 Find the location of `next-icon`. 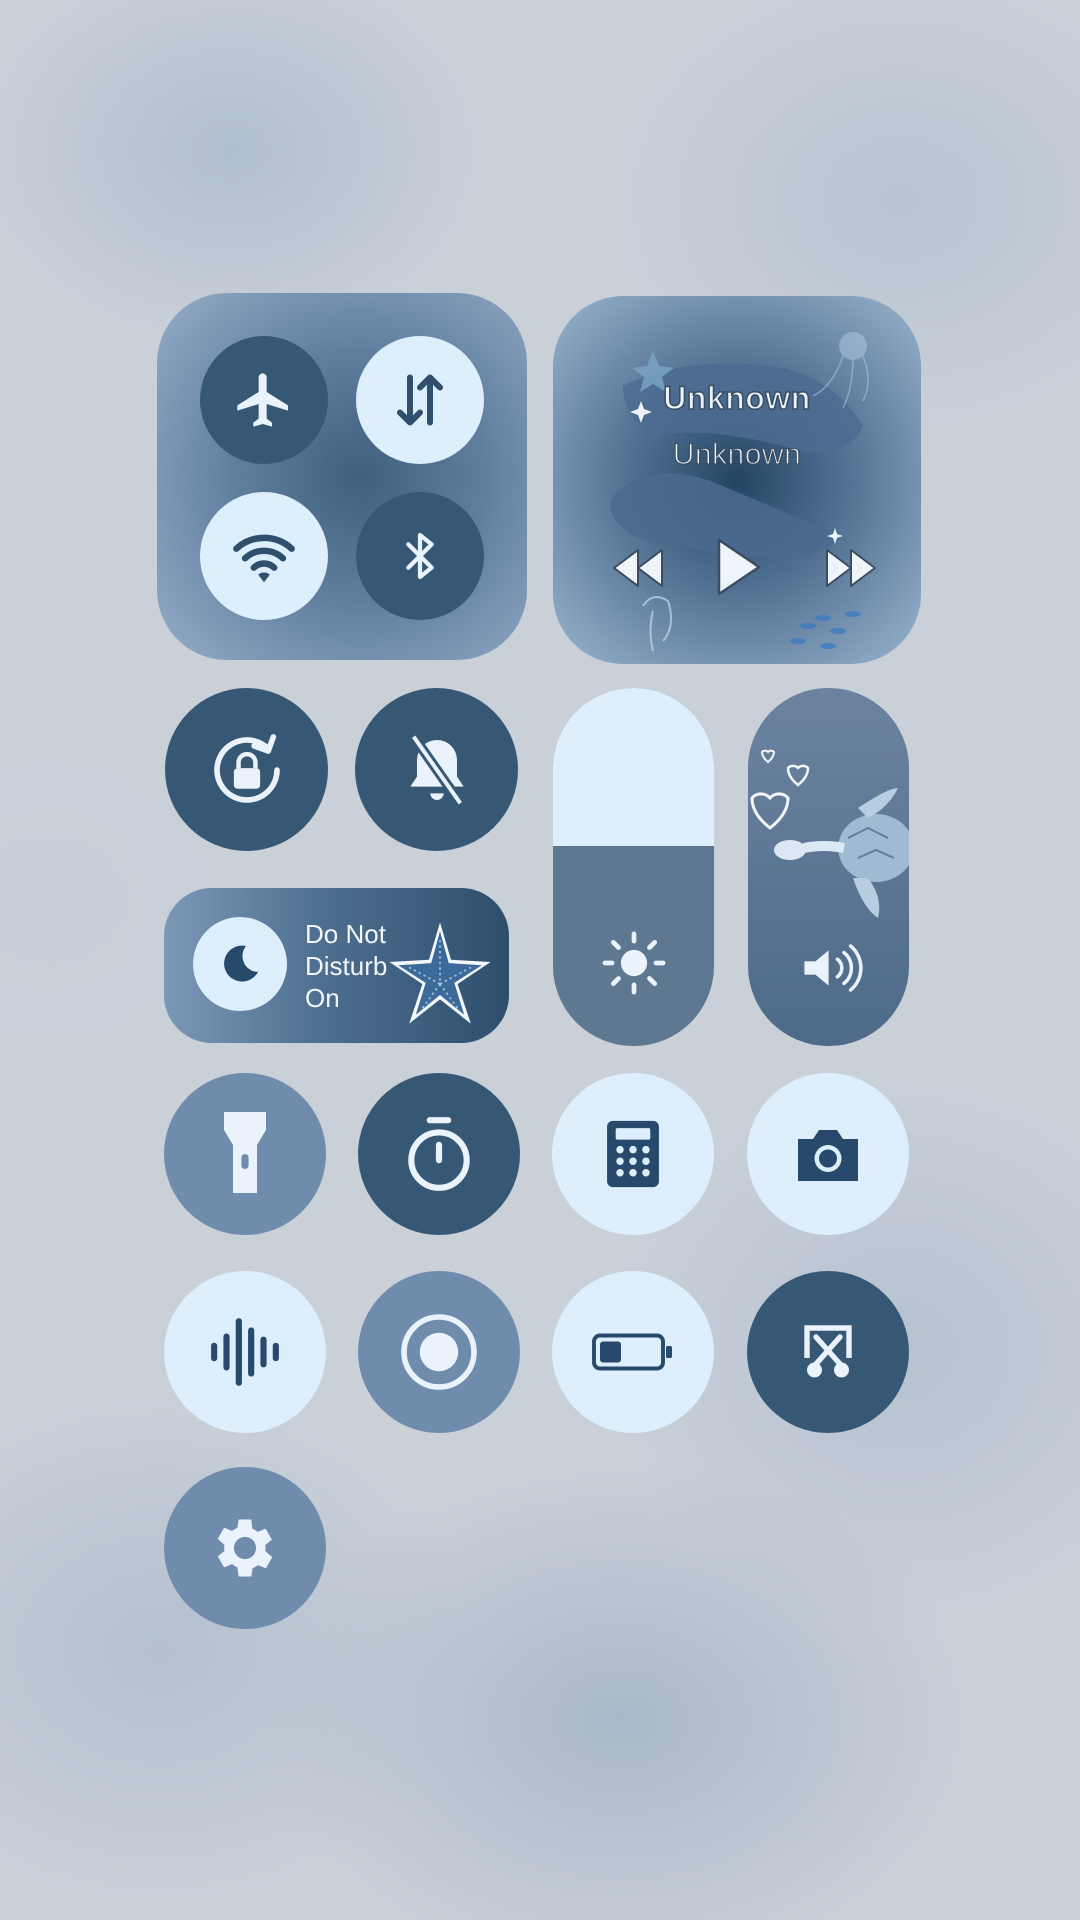

next-icon is located at coordinates (851, 568).